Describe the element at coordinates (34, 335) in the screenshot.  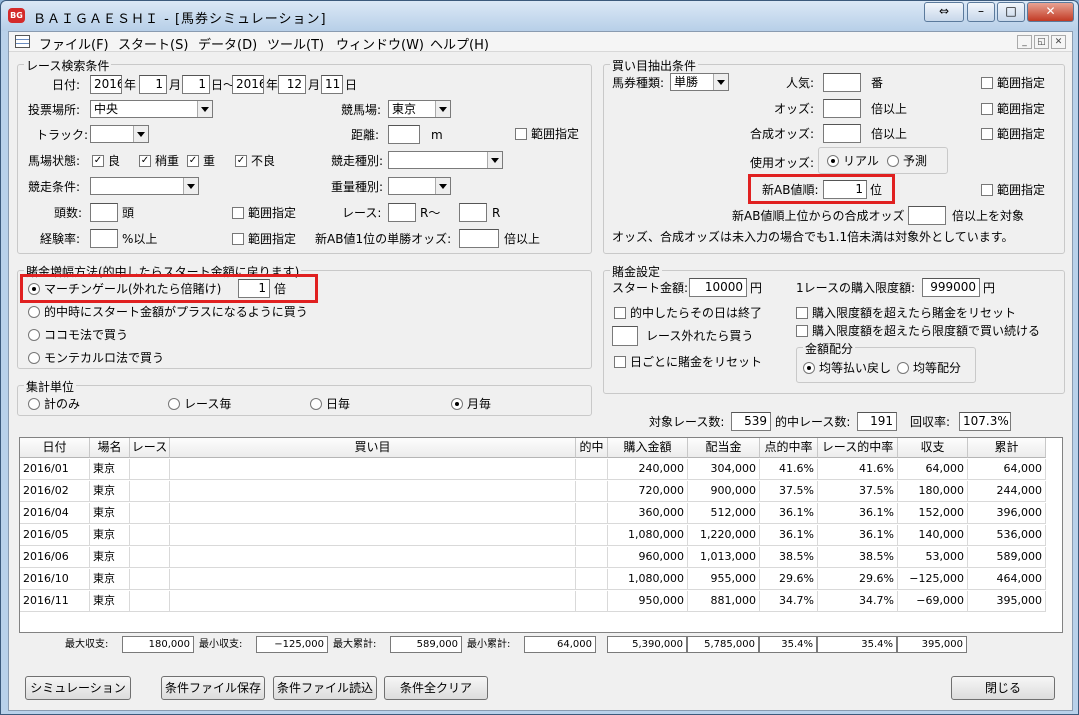
I see `cocomo-radio` at that location.